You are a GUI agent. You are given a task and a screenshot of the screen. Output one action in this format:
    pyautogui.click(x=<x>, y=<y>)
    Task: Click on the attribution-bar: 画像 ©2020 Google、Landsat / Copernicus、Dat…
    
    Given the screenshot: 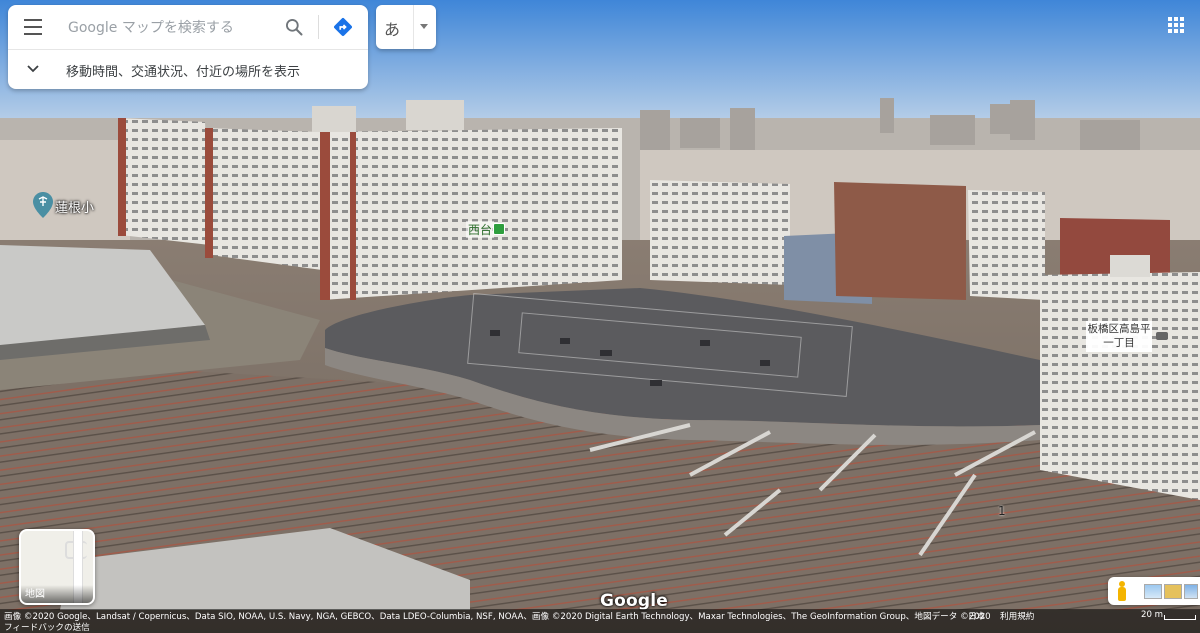 What is the action you would take?
    pyautogui.click(x=600, y=621)
    